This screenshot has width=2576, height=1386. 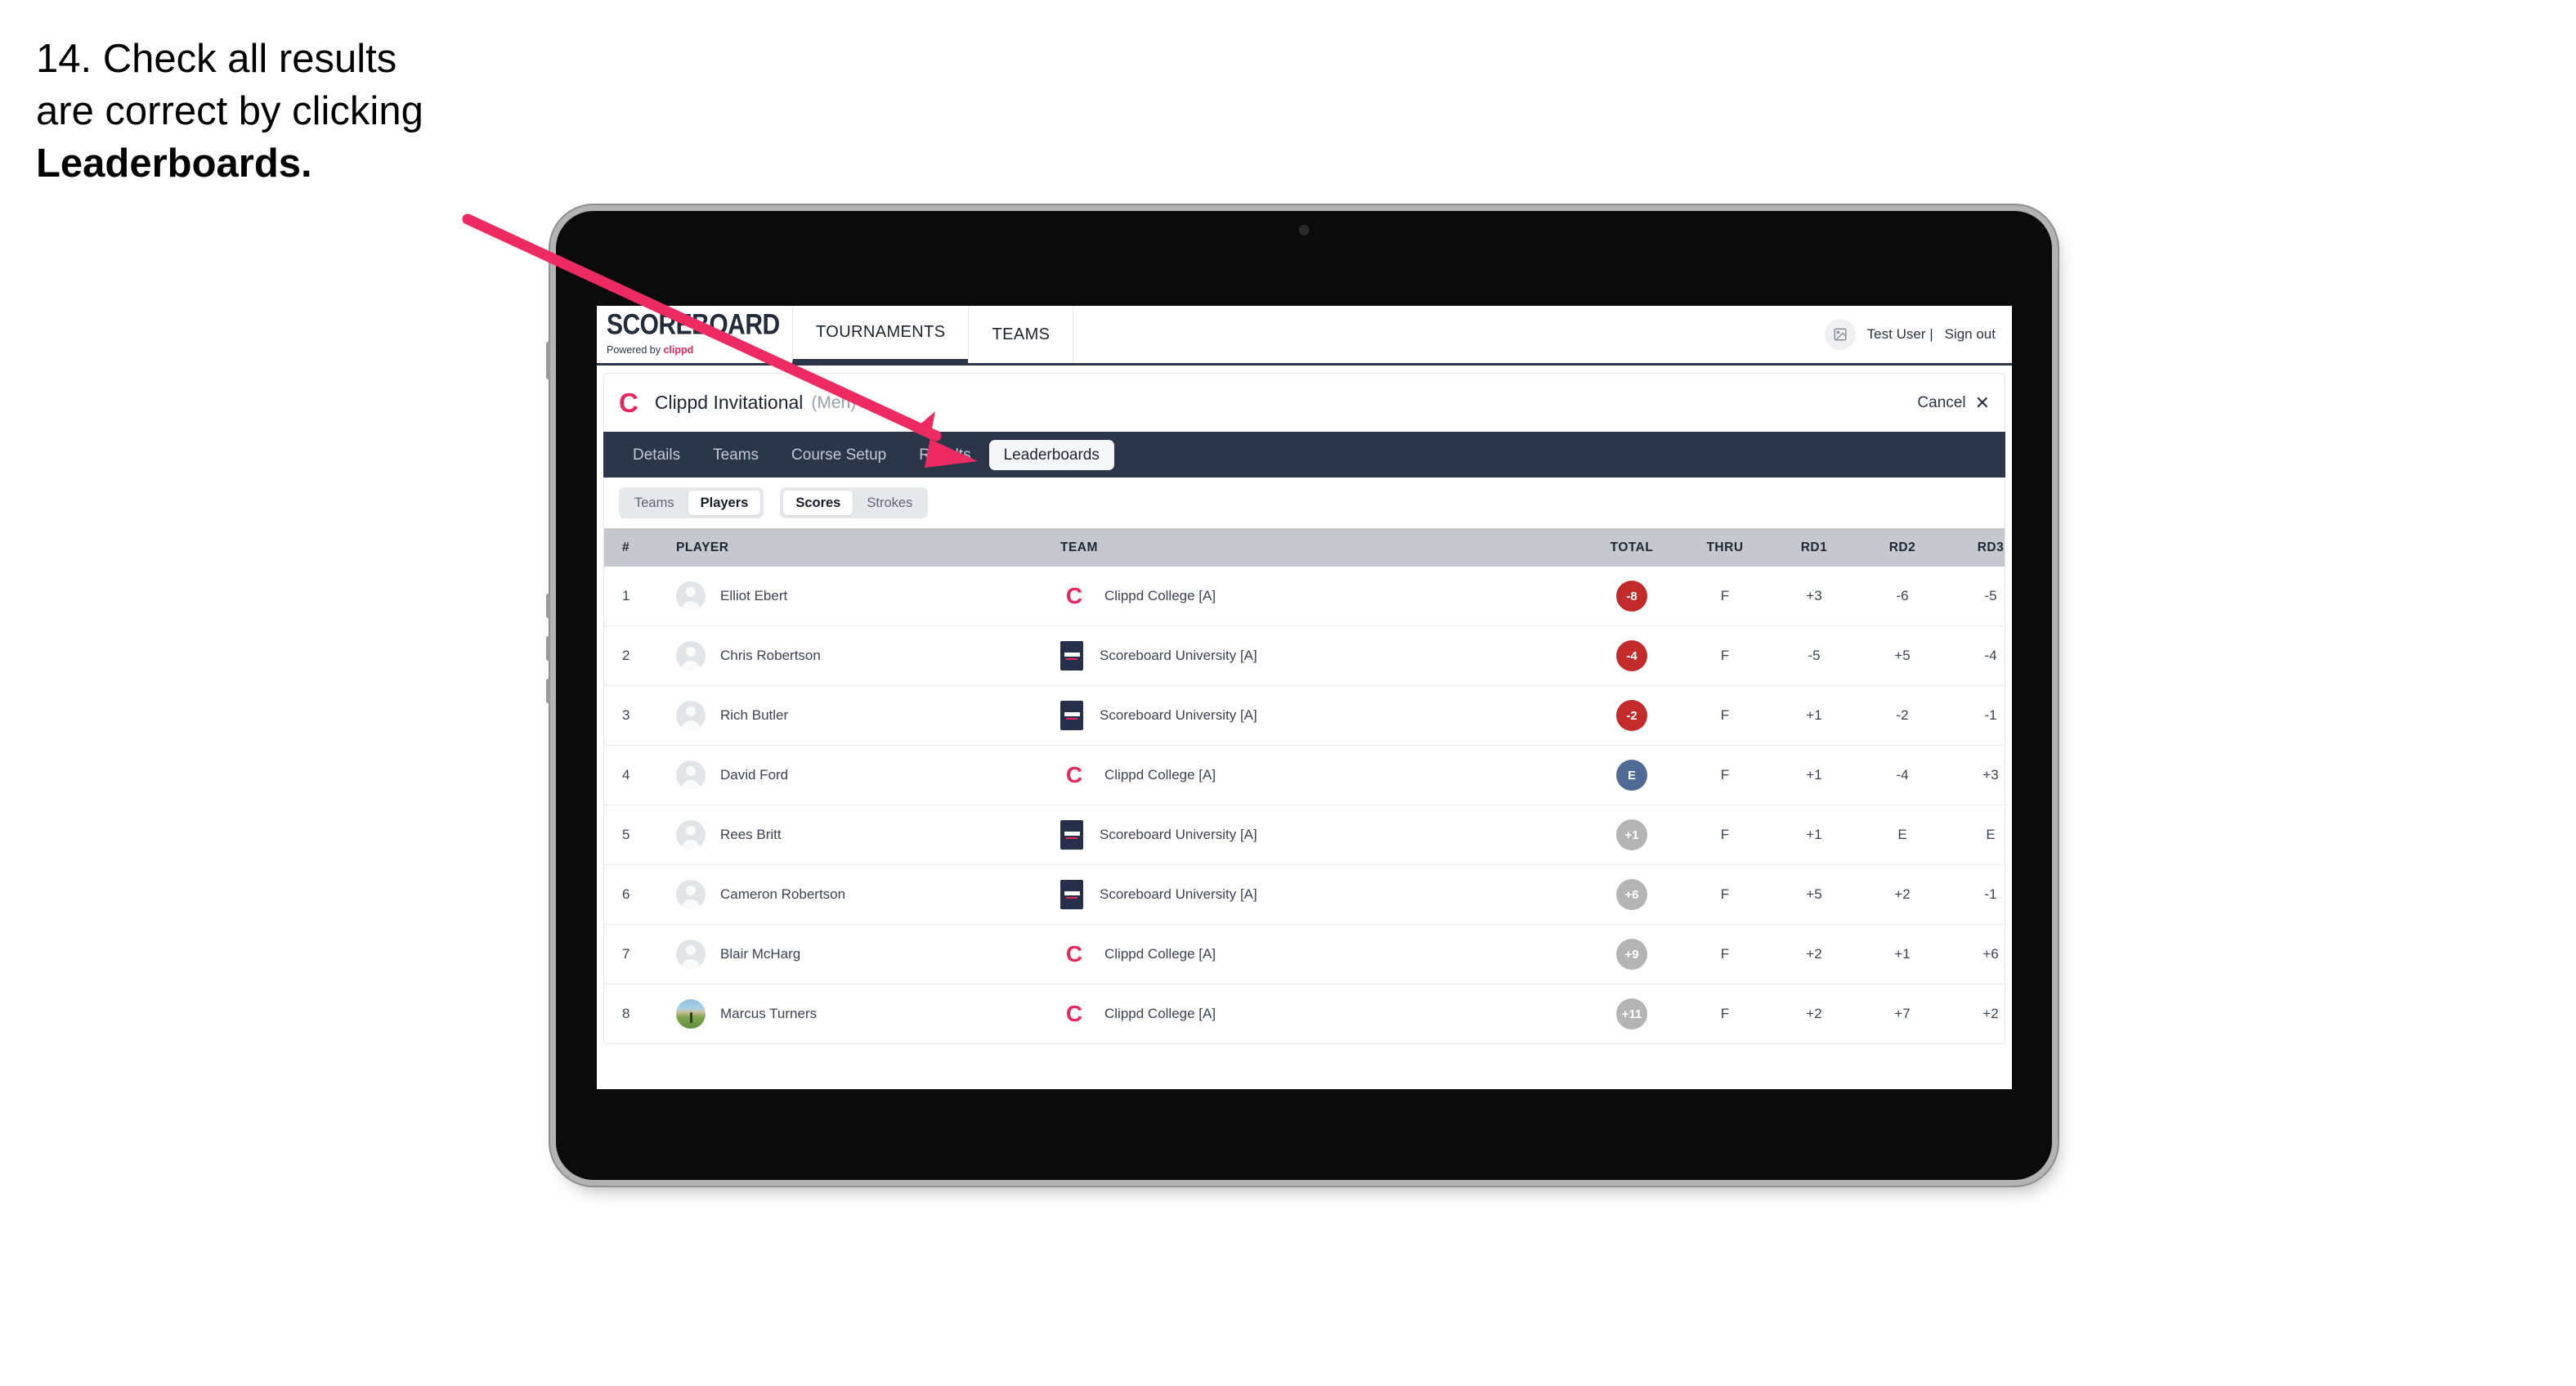 I want to click on user-menu: Test User | Sign out, so click(x=1918, y=334).